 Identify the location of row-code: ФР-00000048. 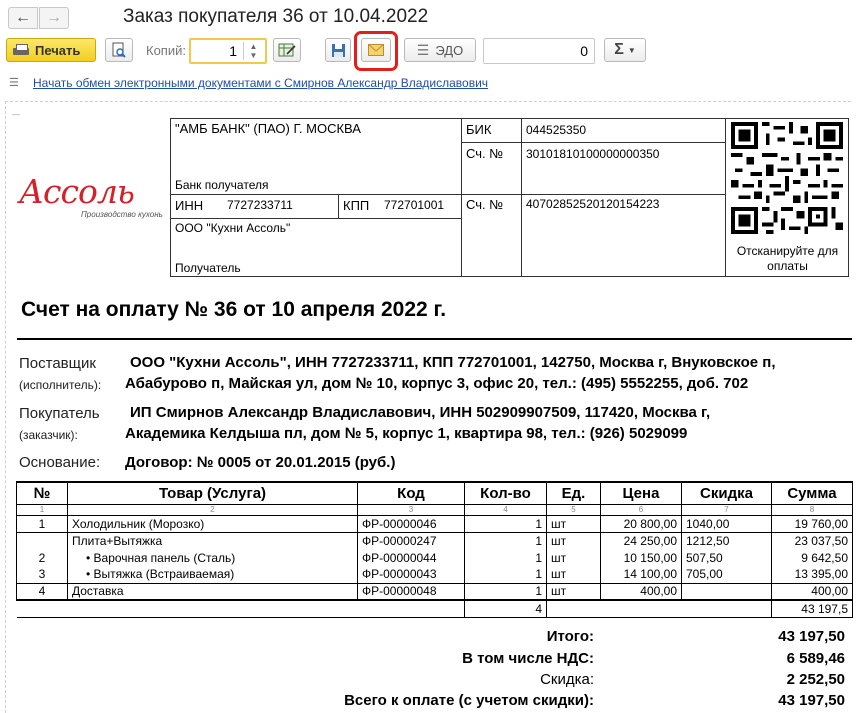
(411, 591).